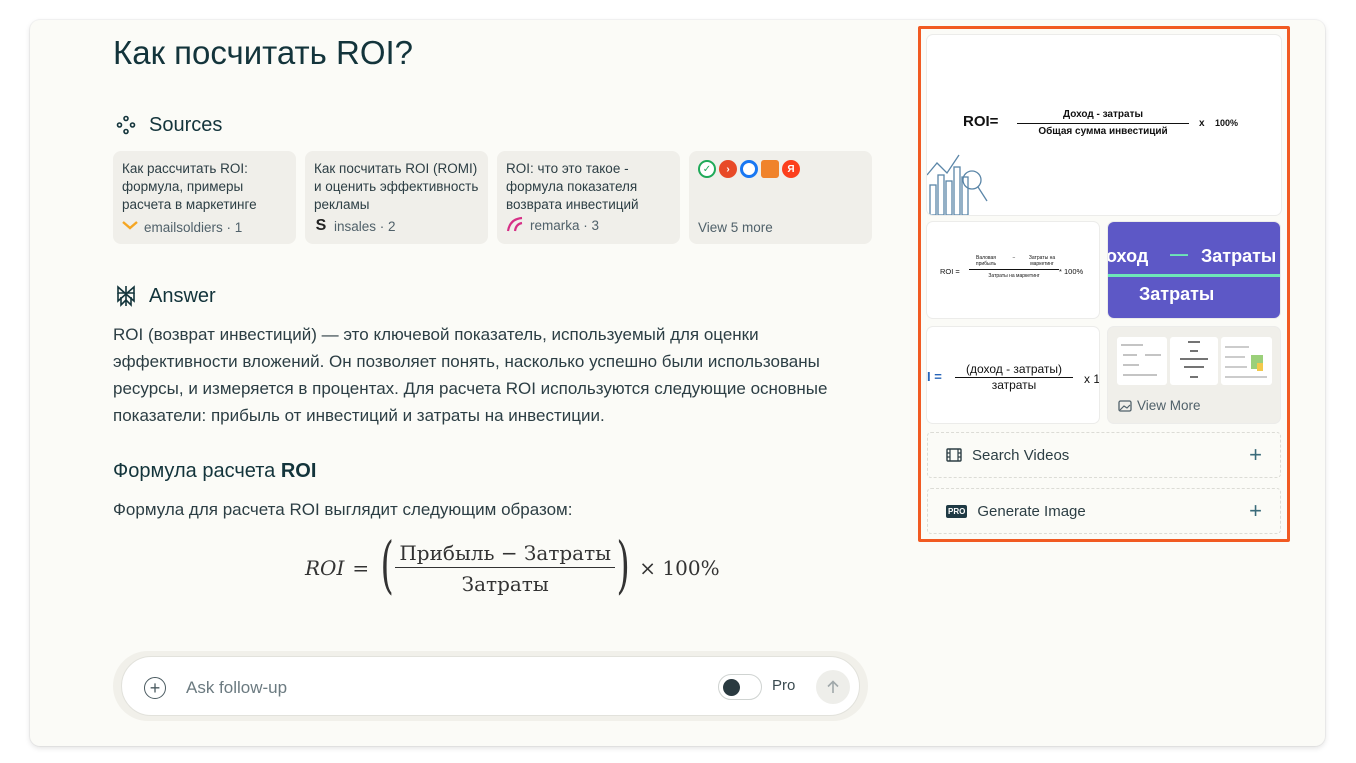 The image size is (1356, 763). I want to click on source-site: insales · 2, so click(365, 226).